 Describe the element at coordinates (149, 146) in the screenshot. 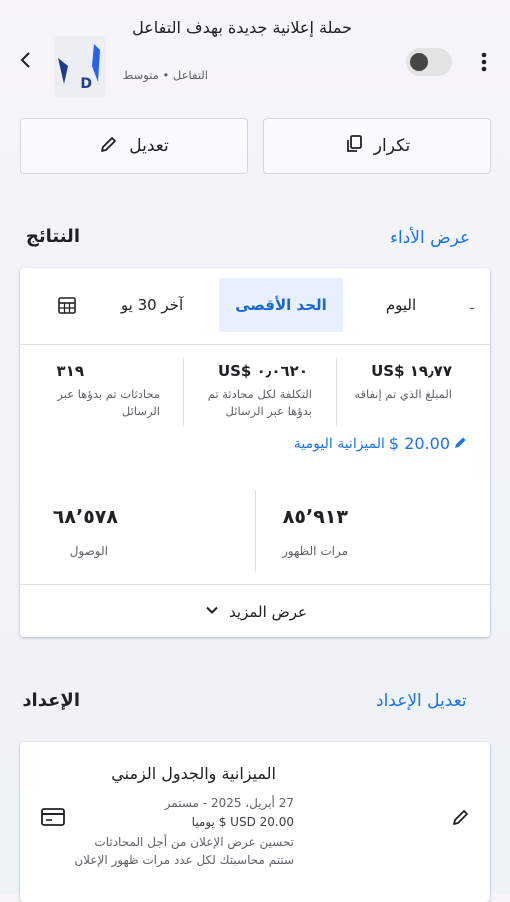

I see `edit-label: تعديل` at that location.